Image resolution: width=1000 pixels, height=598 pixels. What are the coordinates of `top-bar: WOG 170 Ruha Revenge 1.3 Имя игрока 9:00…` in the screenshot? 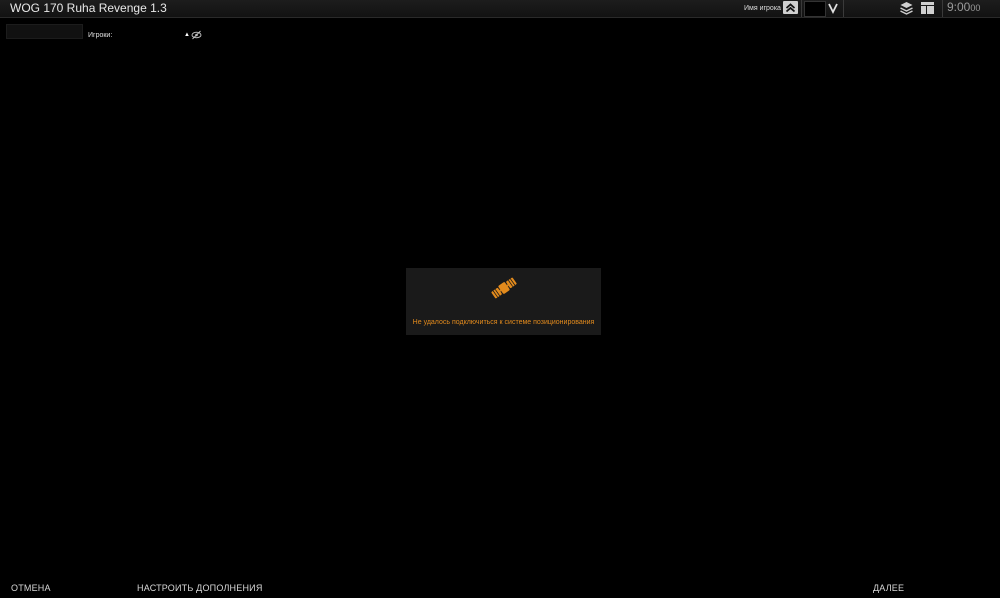 It's located at (500, 9).